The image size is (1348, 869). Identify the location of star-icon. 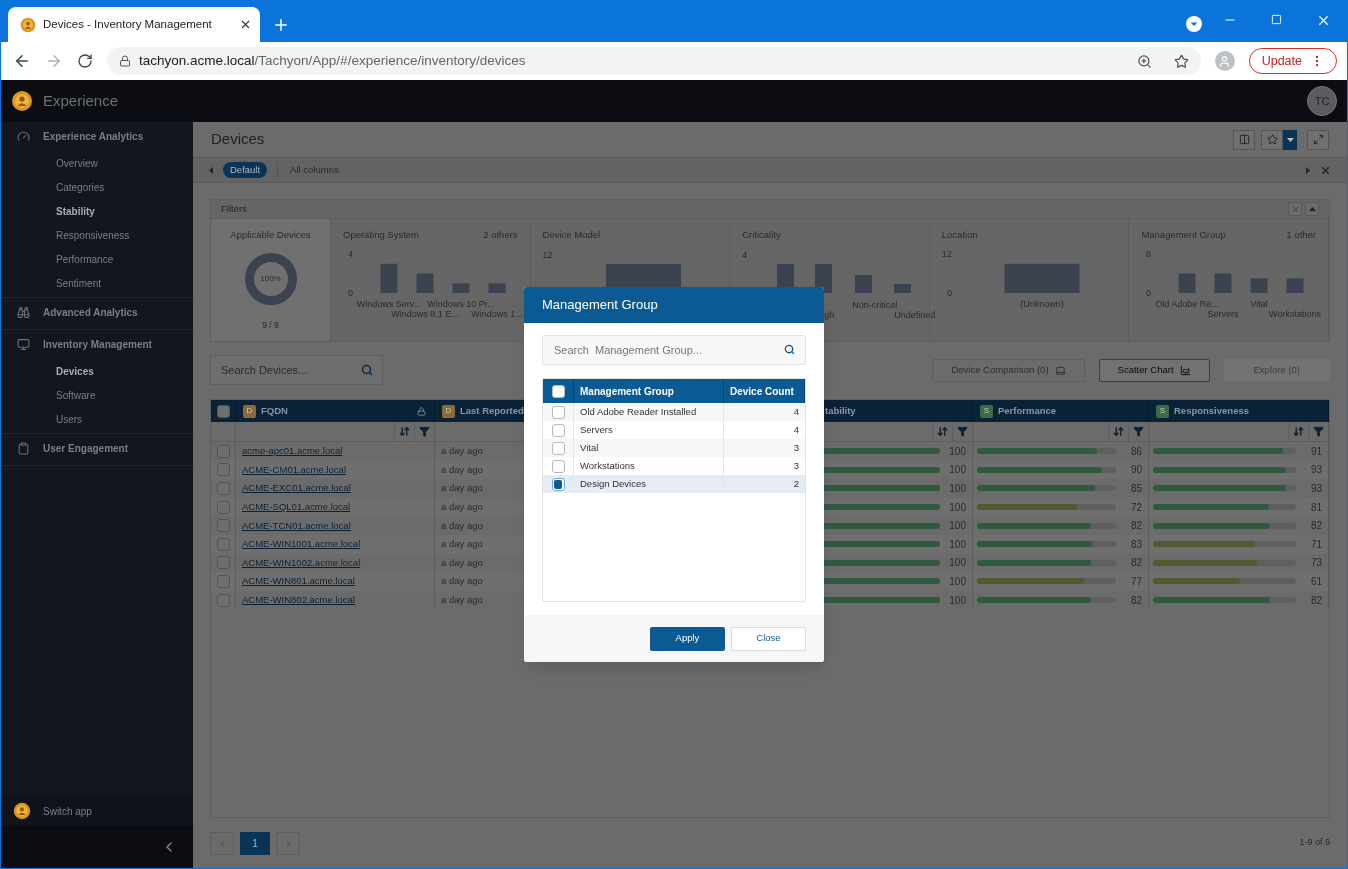
(1272, 139).